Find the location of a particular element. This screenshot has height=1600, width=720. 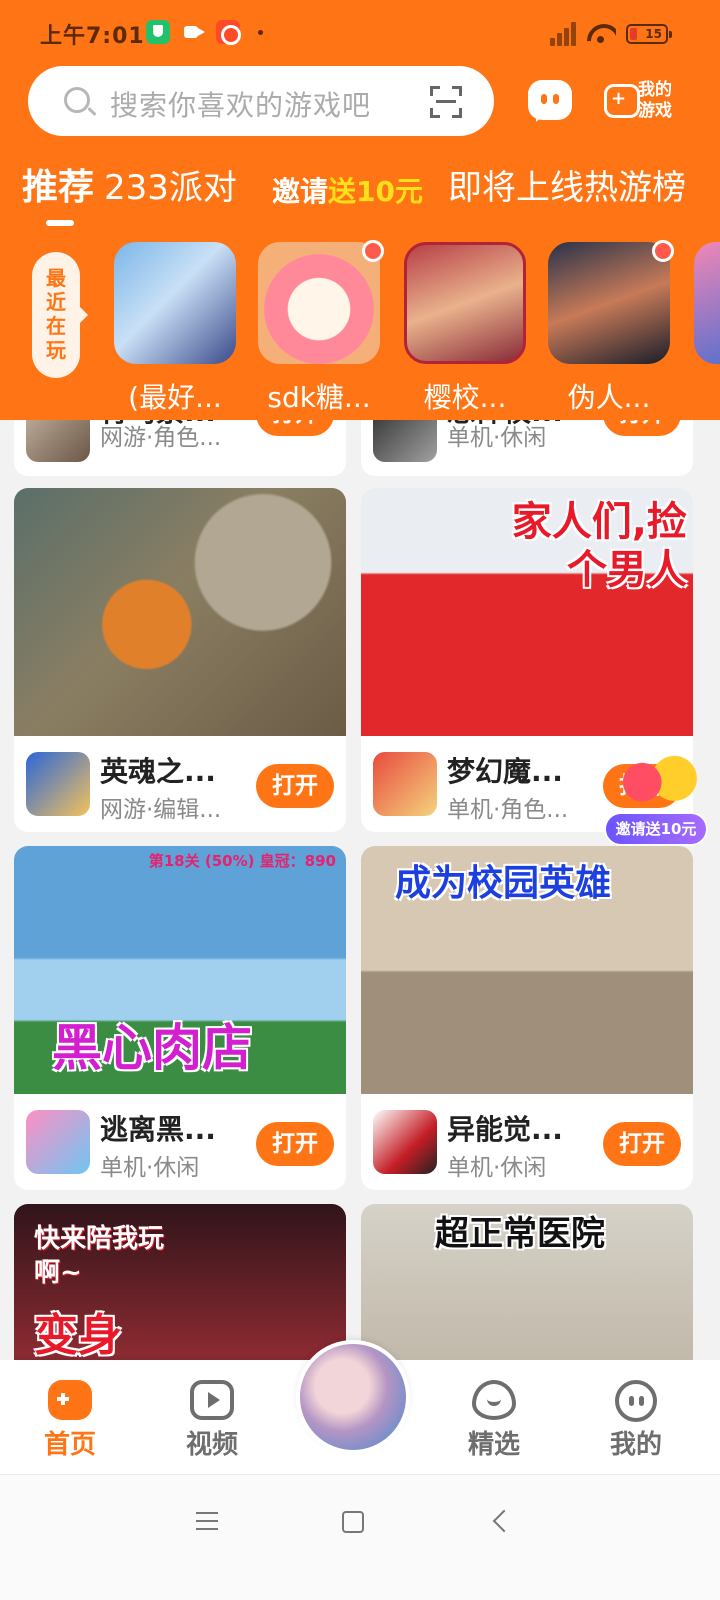

tab-recommend: 推荐 is located at coordinates (58, 188).